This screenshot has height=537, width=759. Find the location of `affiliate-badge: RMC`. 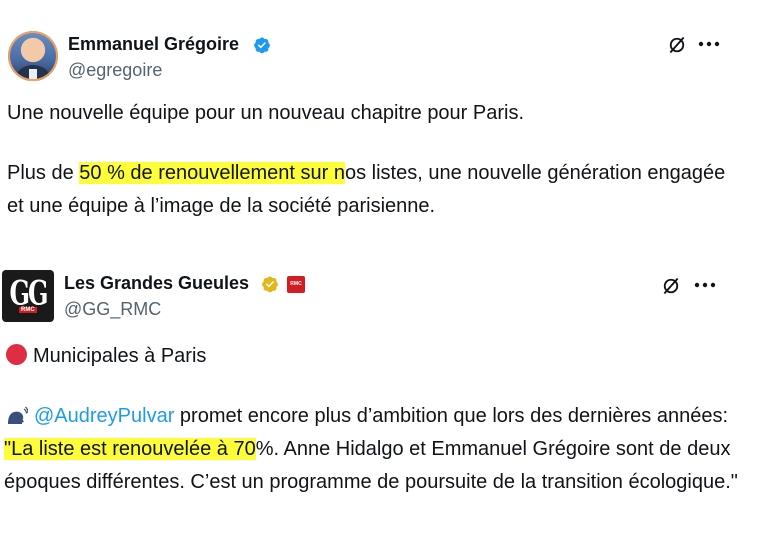

affiliate-badge: RMC is located at coordinates (296, 284).